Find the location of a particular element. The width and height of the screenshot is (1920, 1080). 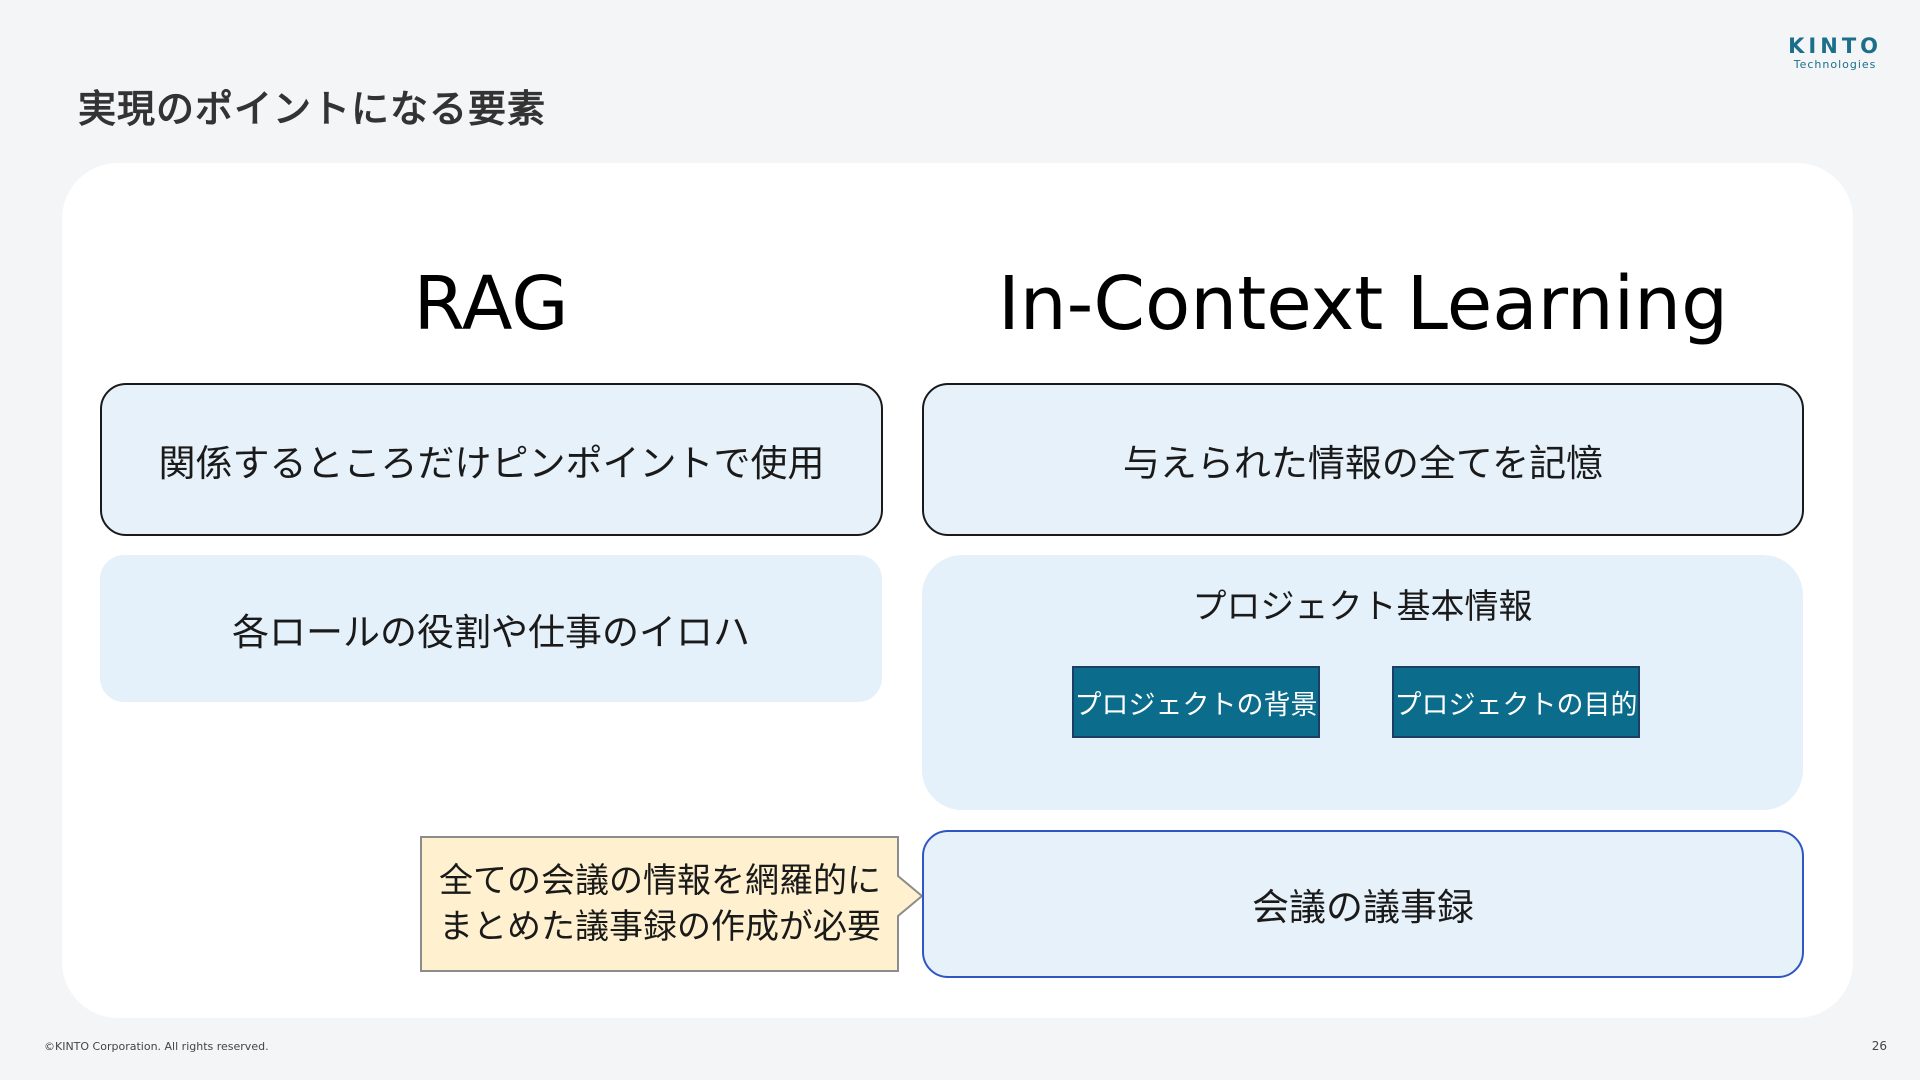

project-info-group: プロジェクト基本情報 プロジェクトの背景 プロジェクトの目的 is located at coordinates (1362, 682).